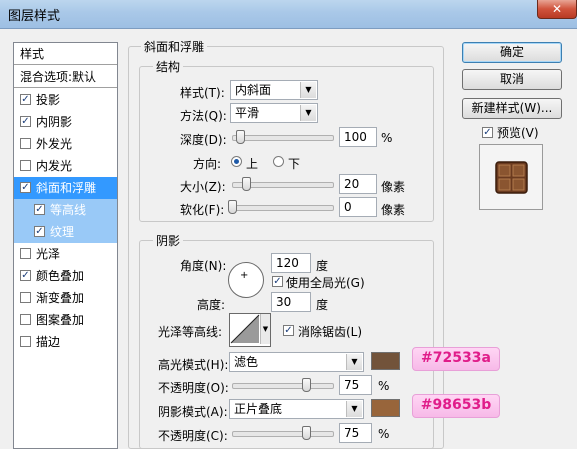  I want to click on highlight-color-swatch, so click(385, 361).